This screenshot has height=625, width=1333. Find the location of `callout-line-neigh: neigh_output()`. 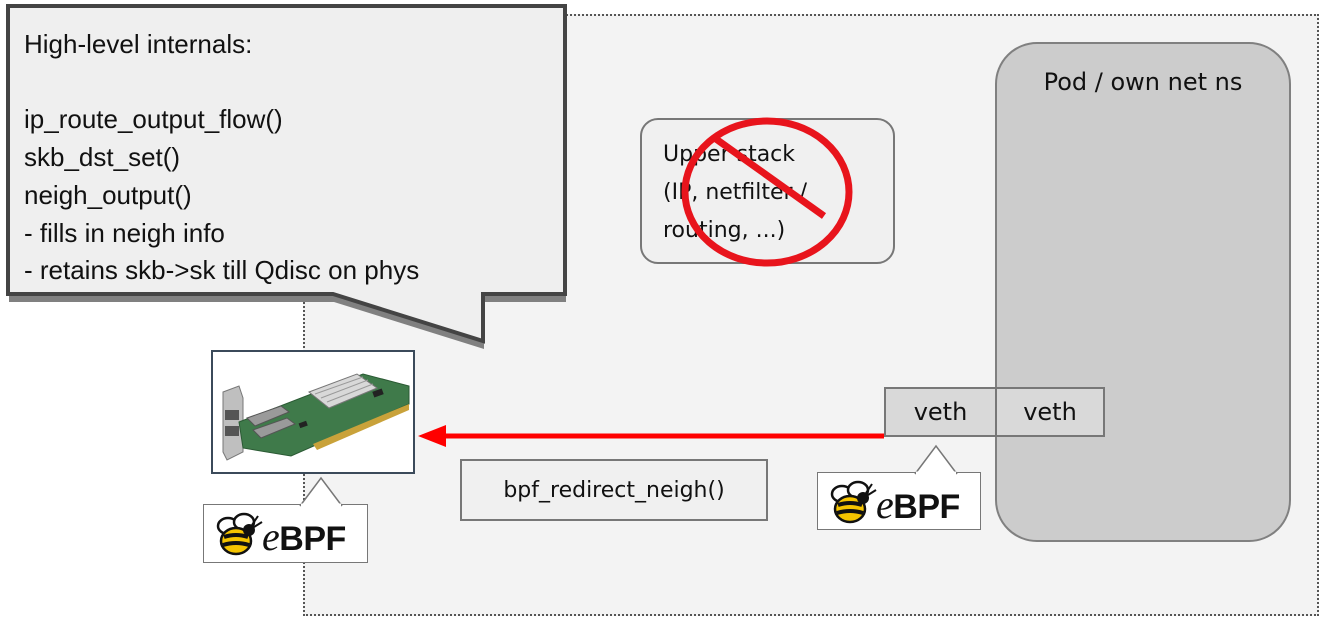

callout-line-neigh: neigh_output() is located at coordinates (108, 194).